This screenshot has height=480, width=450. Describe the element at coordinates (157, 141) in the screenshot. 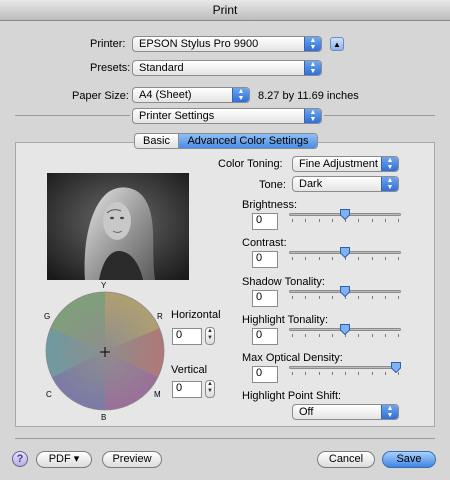

I see `tab-basic: Basic` at that location.